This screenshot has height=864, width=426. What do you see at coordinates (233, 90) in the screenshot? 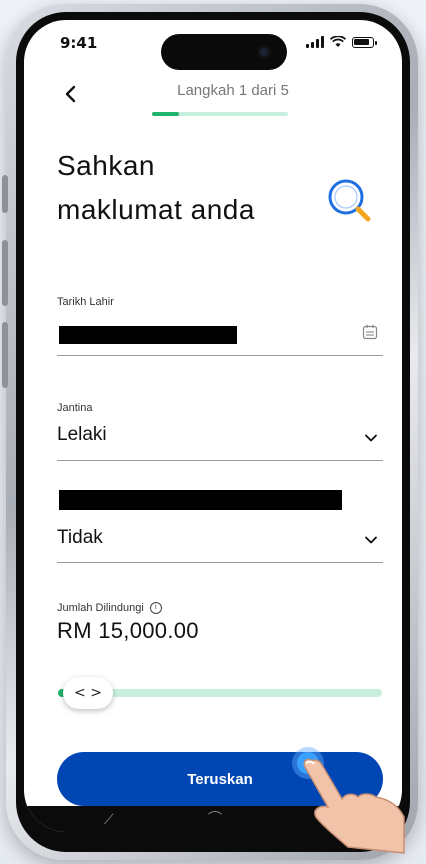
I see `step-indicator-label: Langkah 1 dari 5` at bounding box center [233, 90].